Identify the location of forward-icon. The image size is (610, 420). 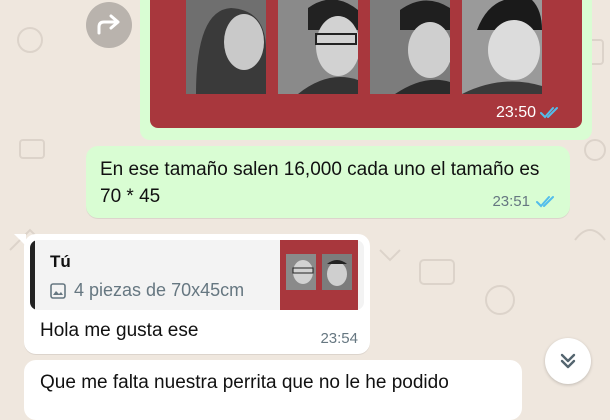
(108, 24).